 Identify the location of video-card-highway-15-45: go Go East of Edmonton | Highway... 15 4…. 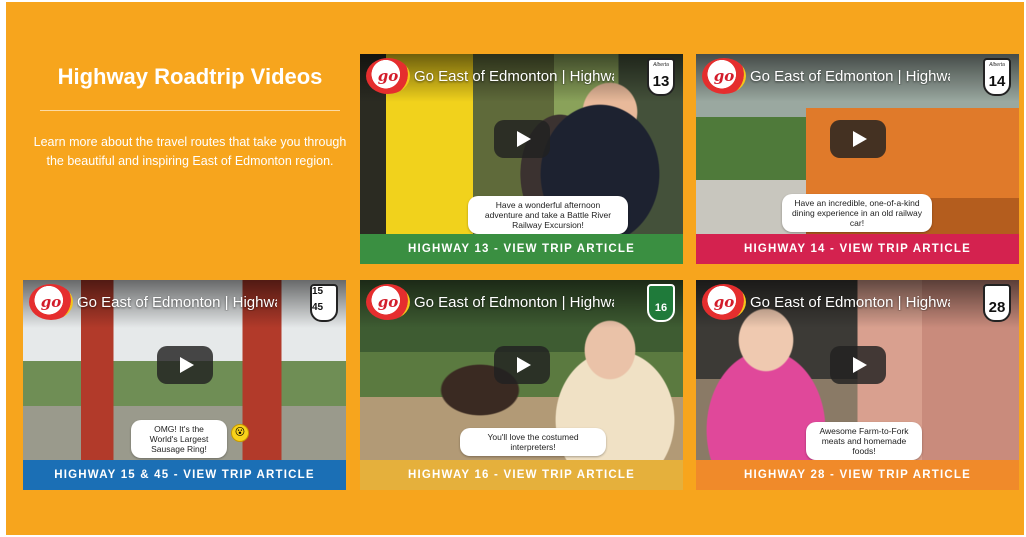
(184, 385).